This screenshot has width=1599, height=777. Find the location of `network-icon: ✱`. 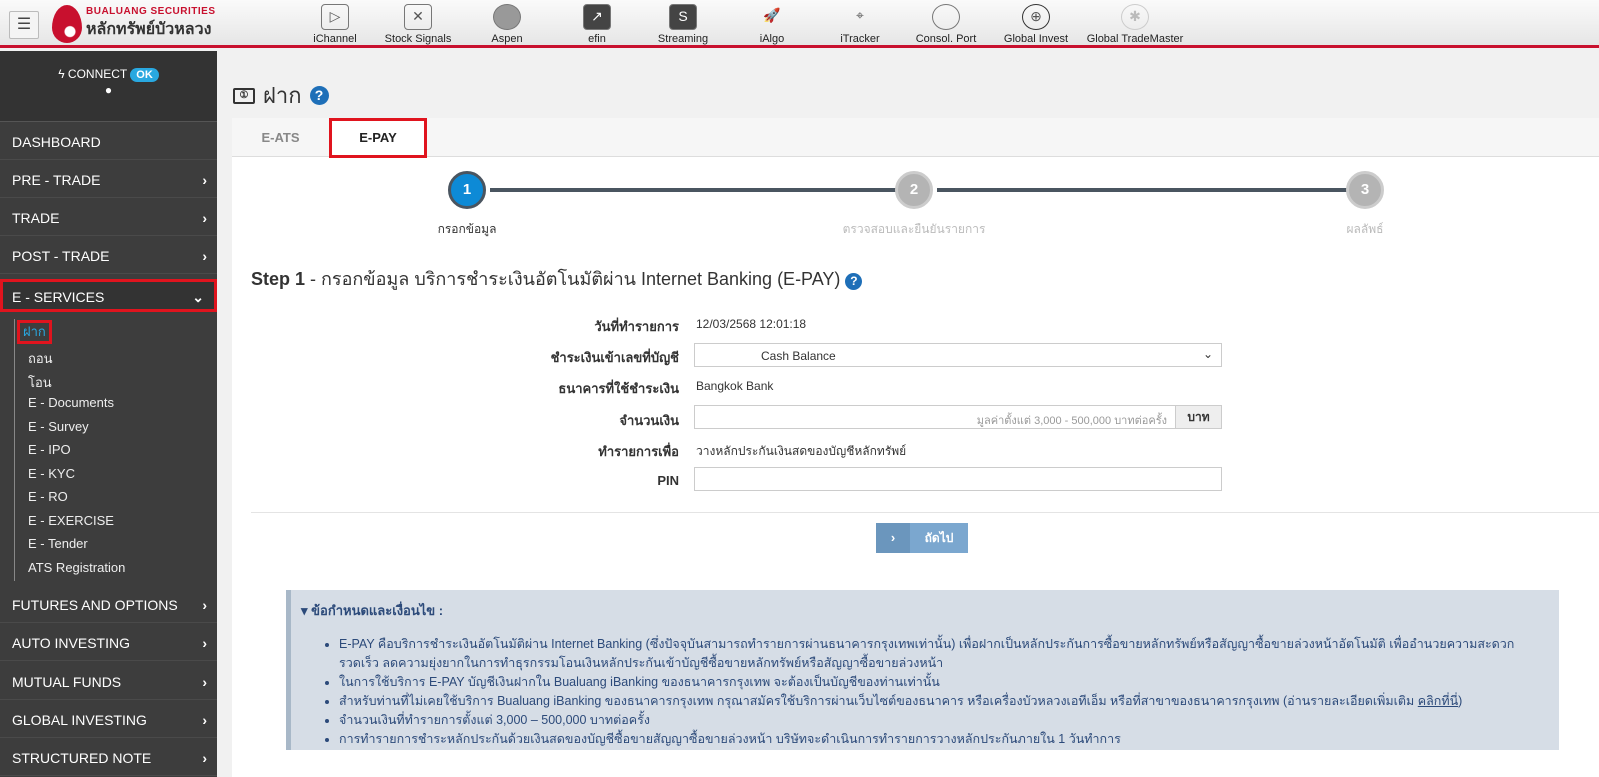

network-icon: ✱ is located at coordinates (1135, 17).